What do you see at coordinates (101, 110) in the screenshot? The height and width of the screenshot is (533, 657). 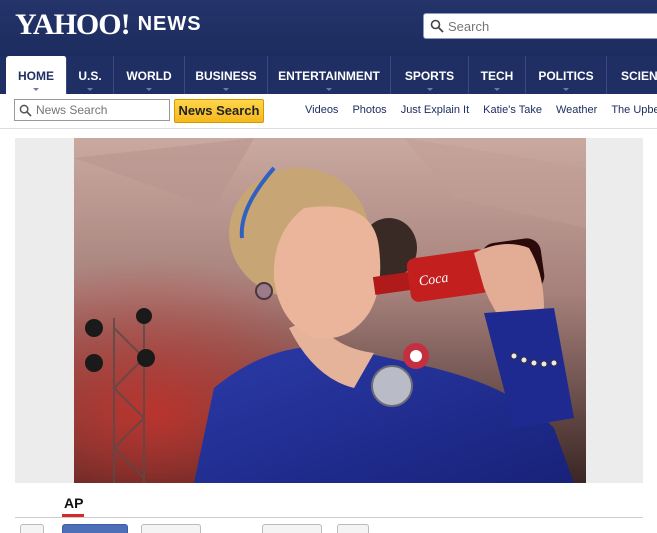 I see `news-search-input` at bounding box center [101, 110].